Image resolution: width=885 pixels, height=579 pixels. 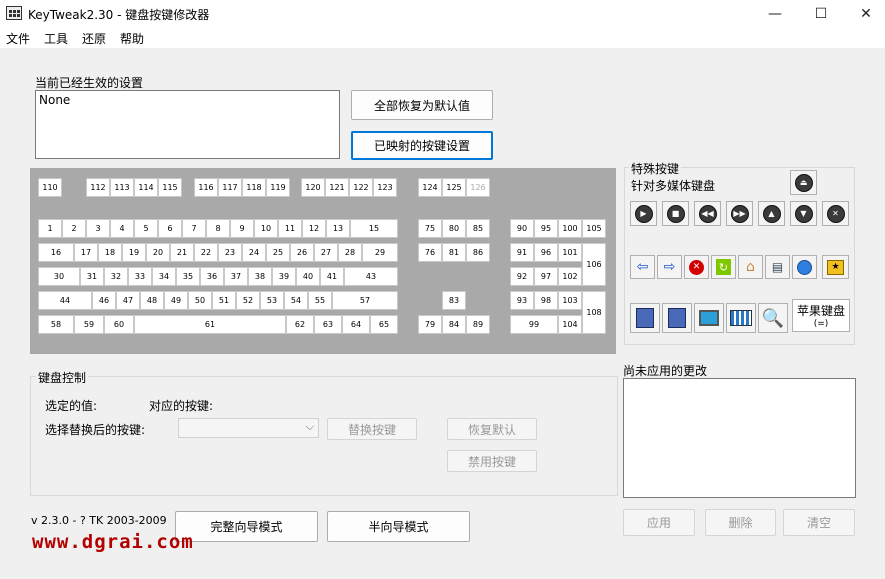 What do you see at coordinates (750, 267) in the screenshot?
I see `home-icon: ⌂` at bounding box center [750, 267].